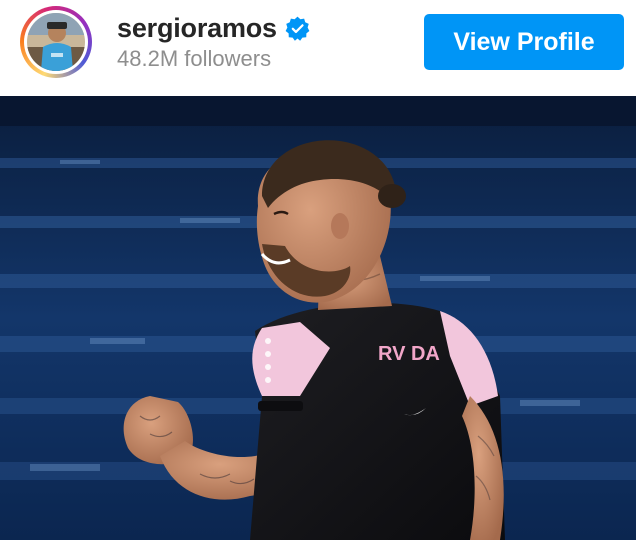  I want to click on avatar-image, so click(56, 42).